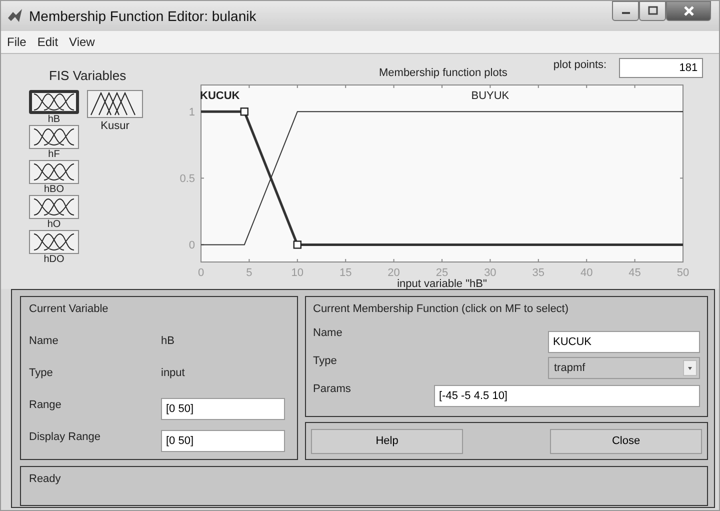 The image size is (720, 511). I want to click on field-label: Display Range, so click(65, 437).